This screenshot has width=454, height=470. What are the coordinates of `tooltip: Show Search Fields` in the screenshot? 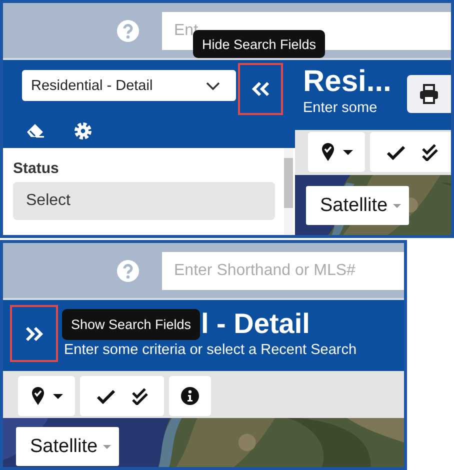 It's located at (131, 324).